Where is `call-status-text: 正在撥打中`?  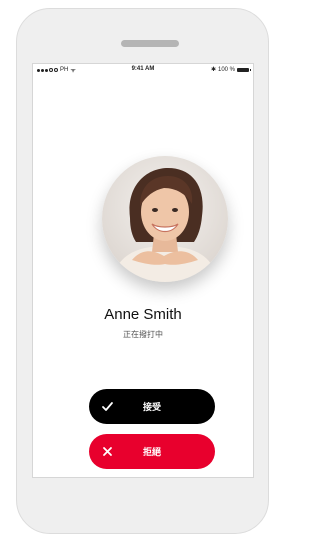
call-status-text: 正在撥打中 is located at coordinates (143, 334).